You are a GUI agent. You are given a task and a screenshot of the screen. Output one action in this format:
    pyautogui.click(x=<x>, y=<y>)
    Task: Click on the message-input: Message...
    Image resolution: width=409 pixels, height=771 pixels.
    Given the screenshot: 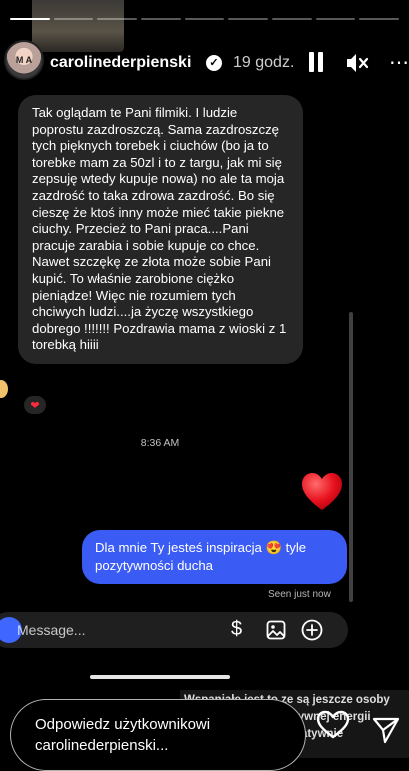 What is the action you would take?
    pyautogui.click(x=51, y=630)
    